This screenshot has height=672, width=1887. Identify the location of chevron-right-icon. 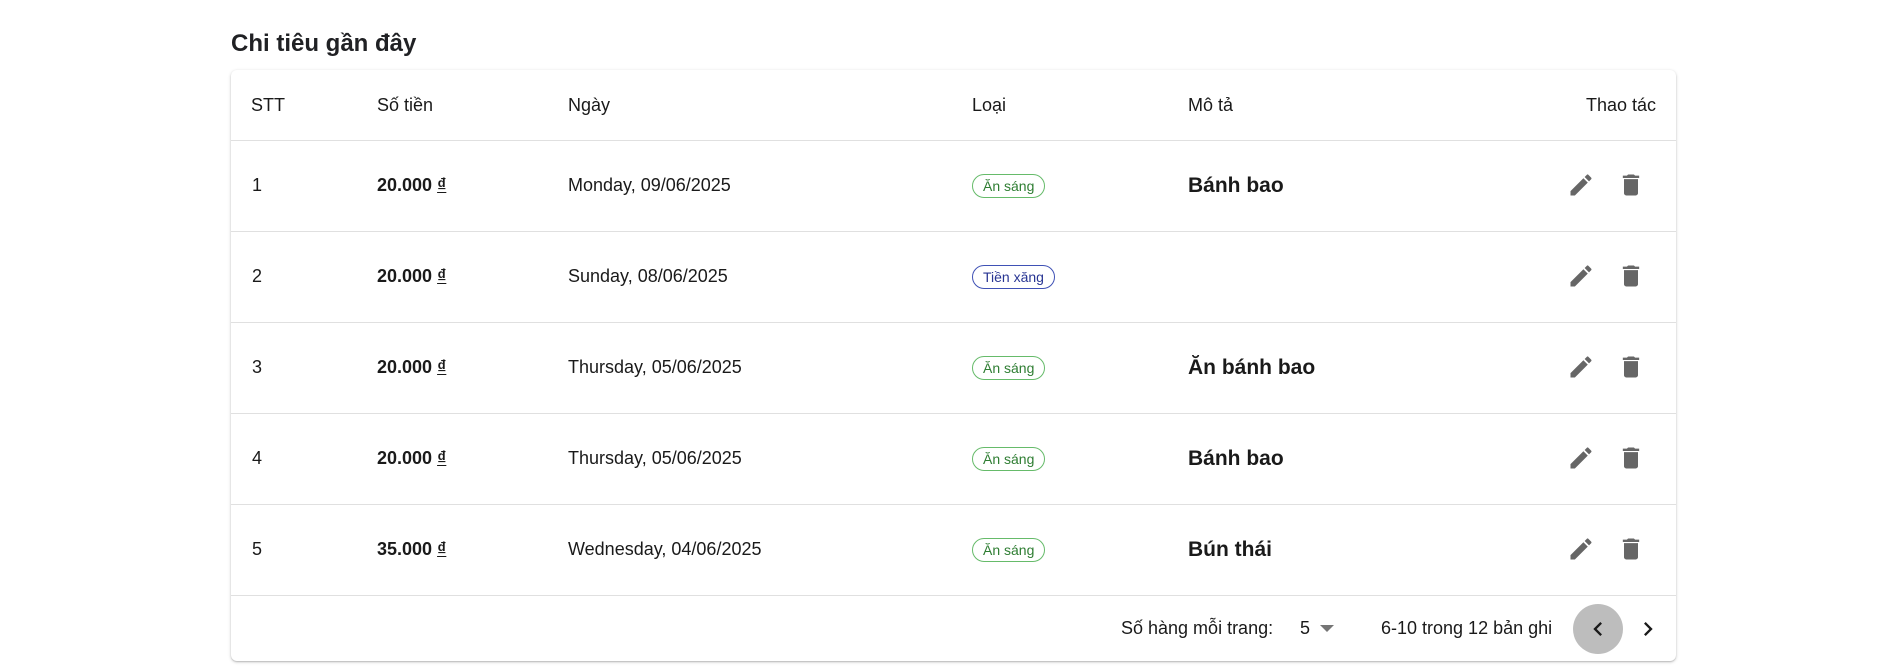
(1648, 629).